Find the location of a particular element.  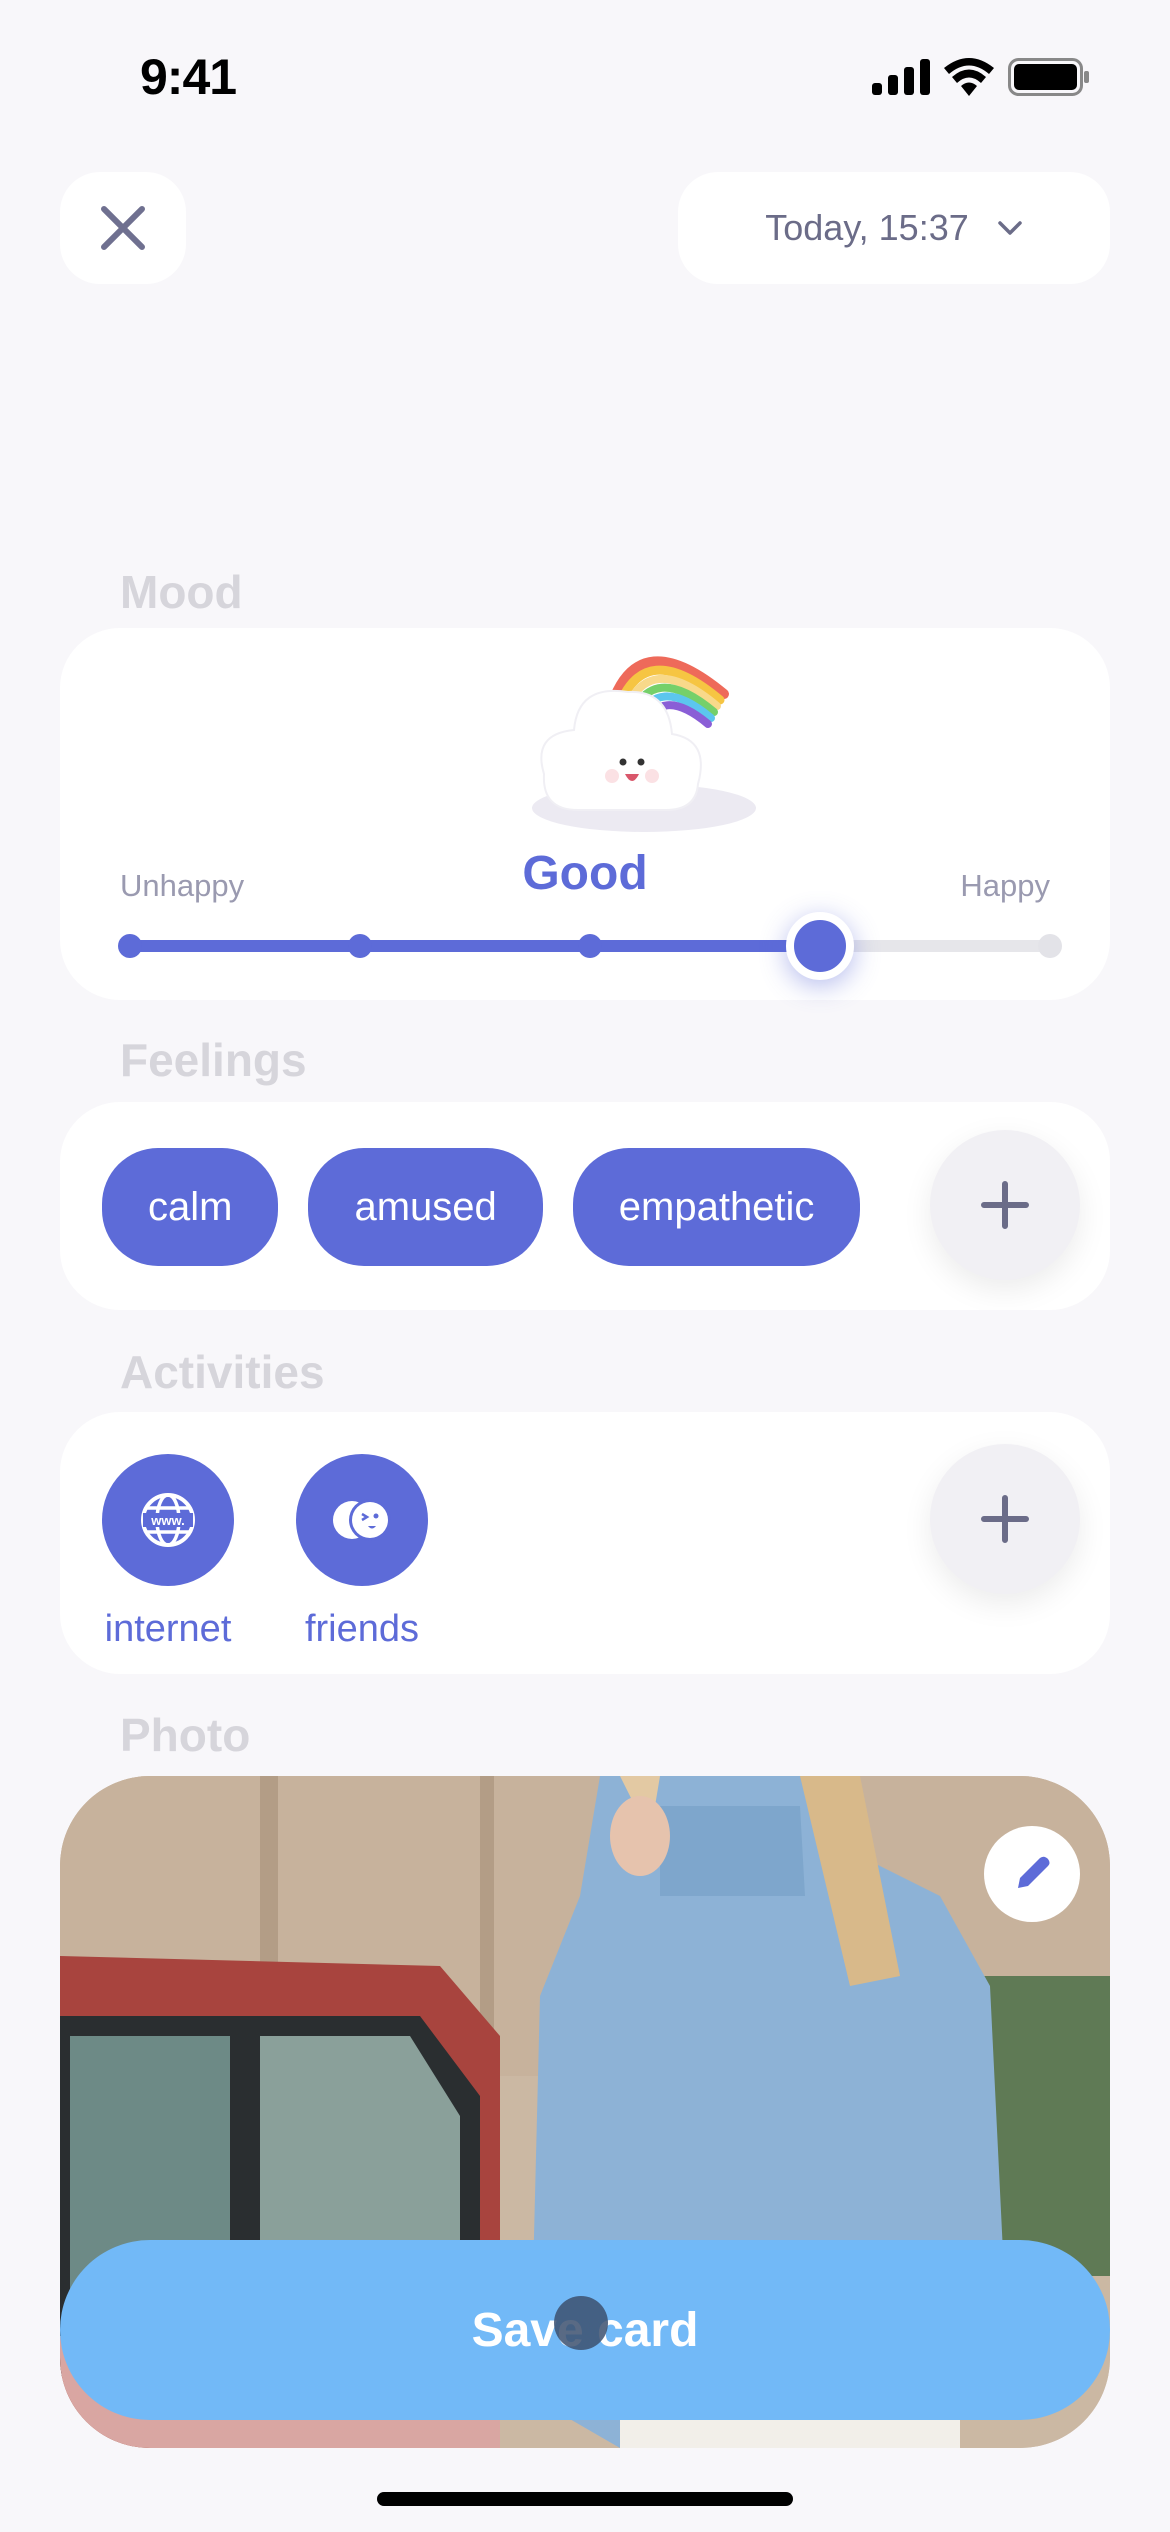

globe-www-icon: www. is located at coordinates (168, 1520).